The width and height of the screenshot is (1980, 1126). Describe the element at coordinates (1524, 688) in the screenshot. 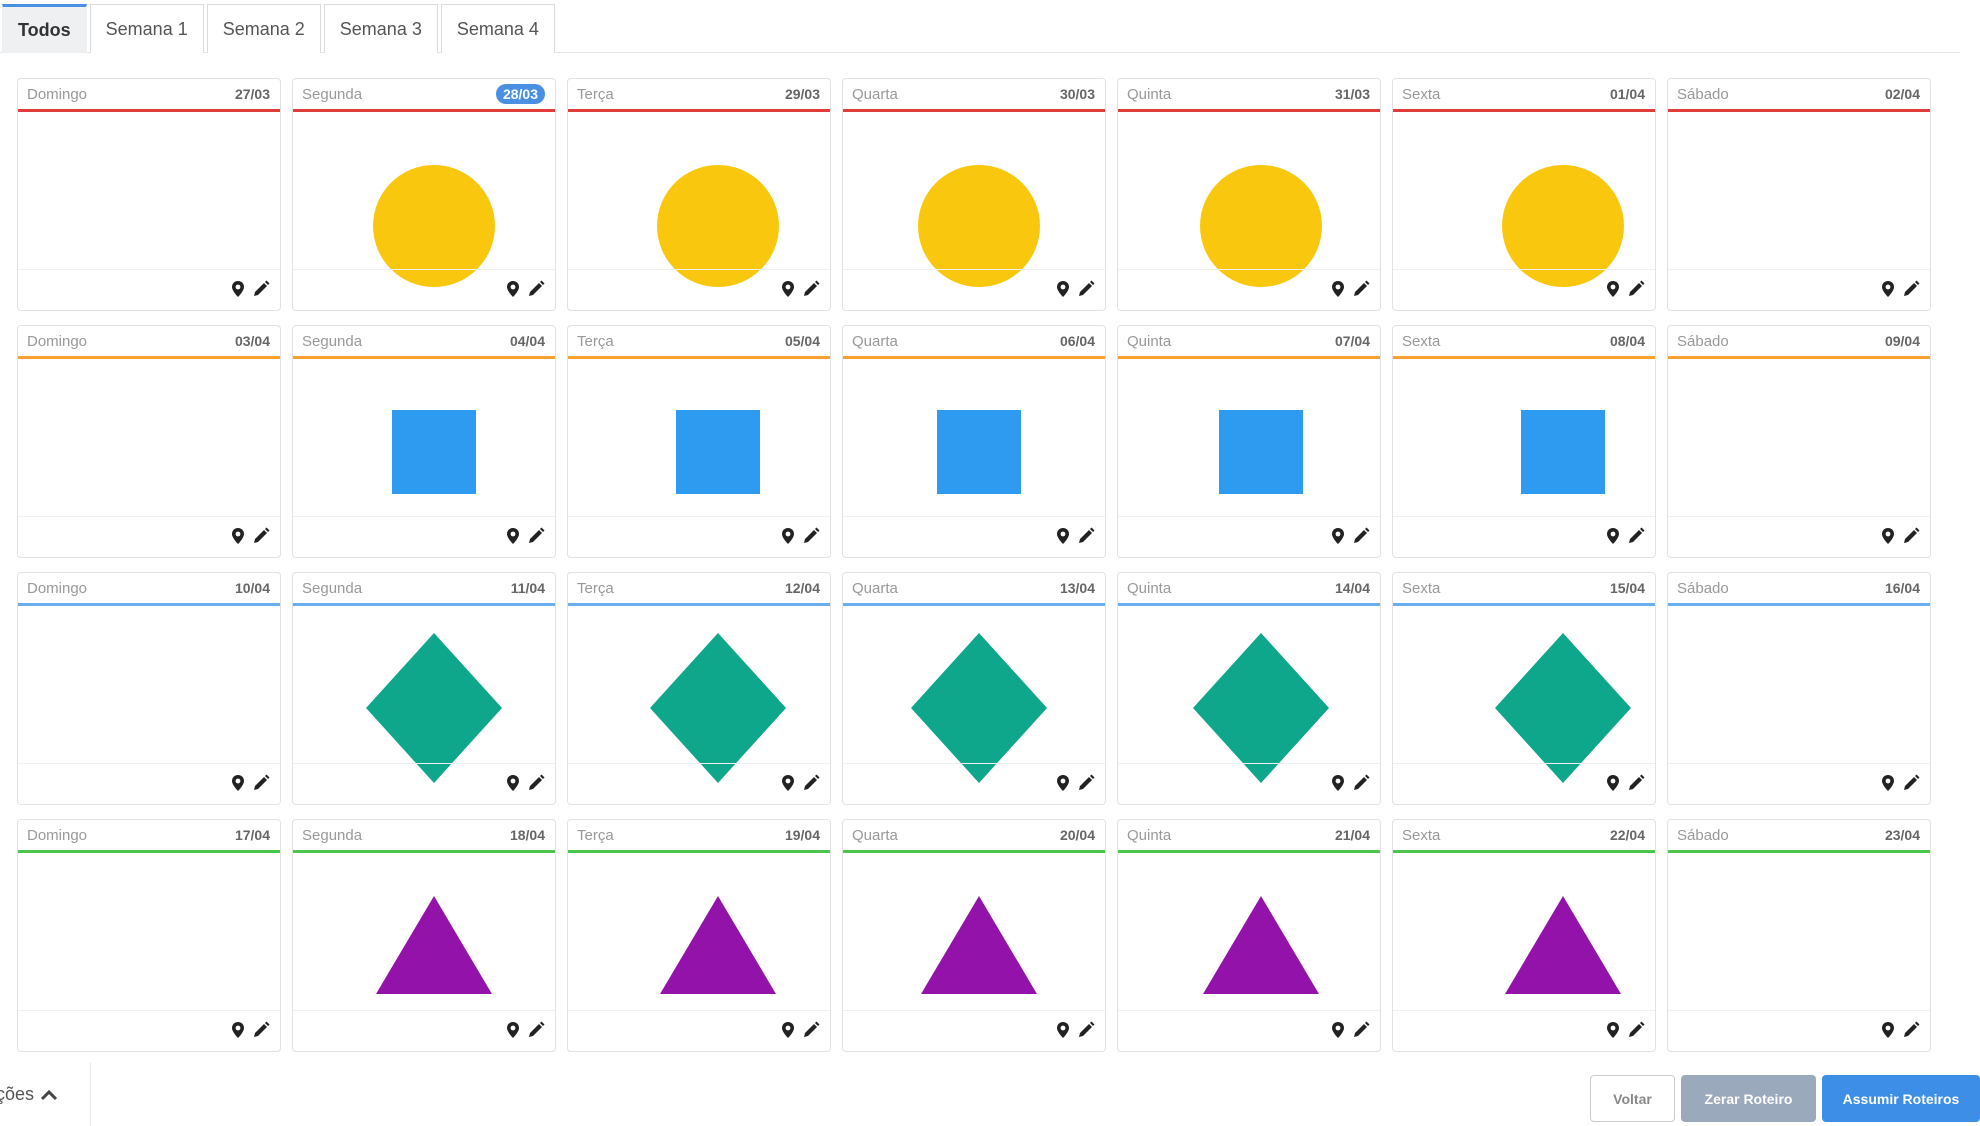

I see `day-card: Sexta 15/04` at that location.